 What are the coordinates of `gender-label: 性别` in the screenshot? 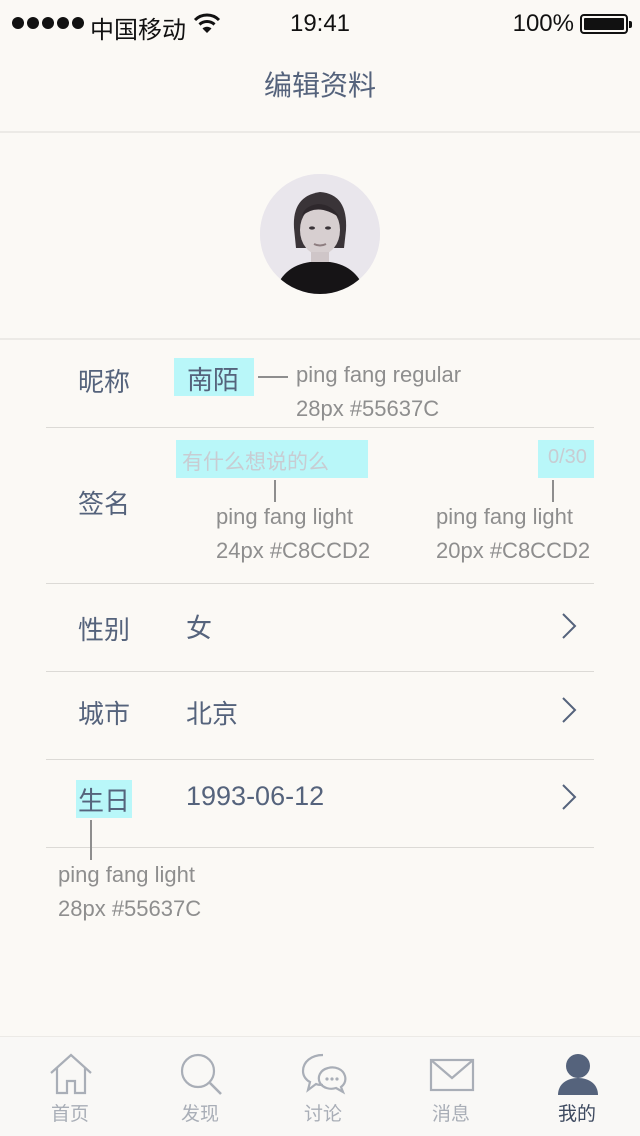 It's located at (104, 631).